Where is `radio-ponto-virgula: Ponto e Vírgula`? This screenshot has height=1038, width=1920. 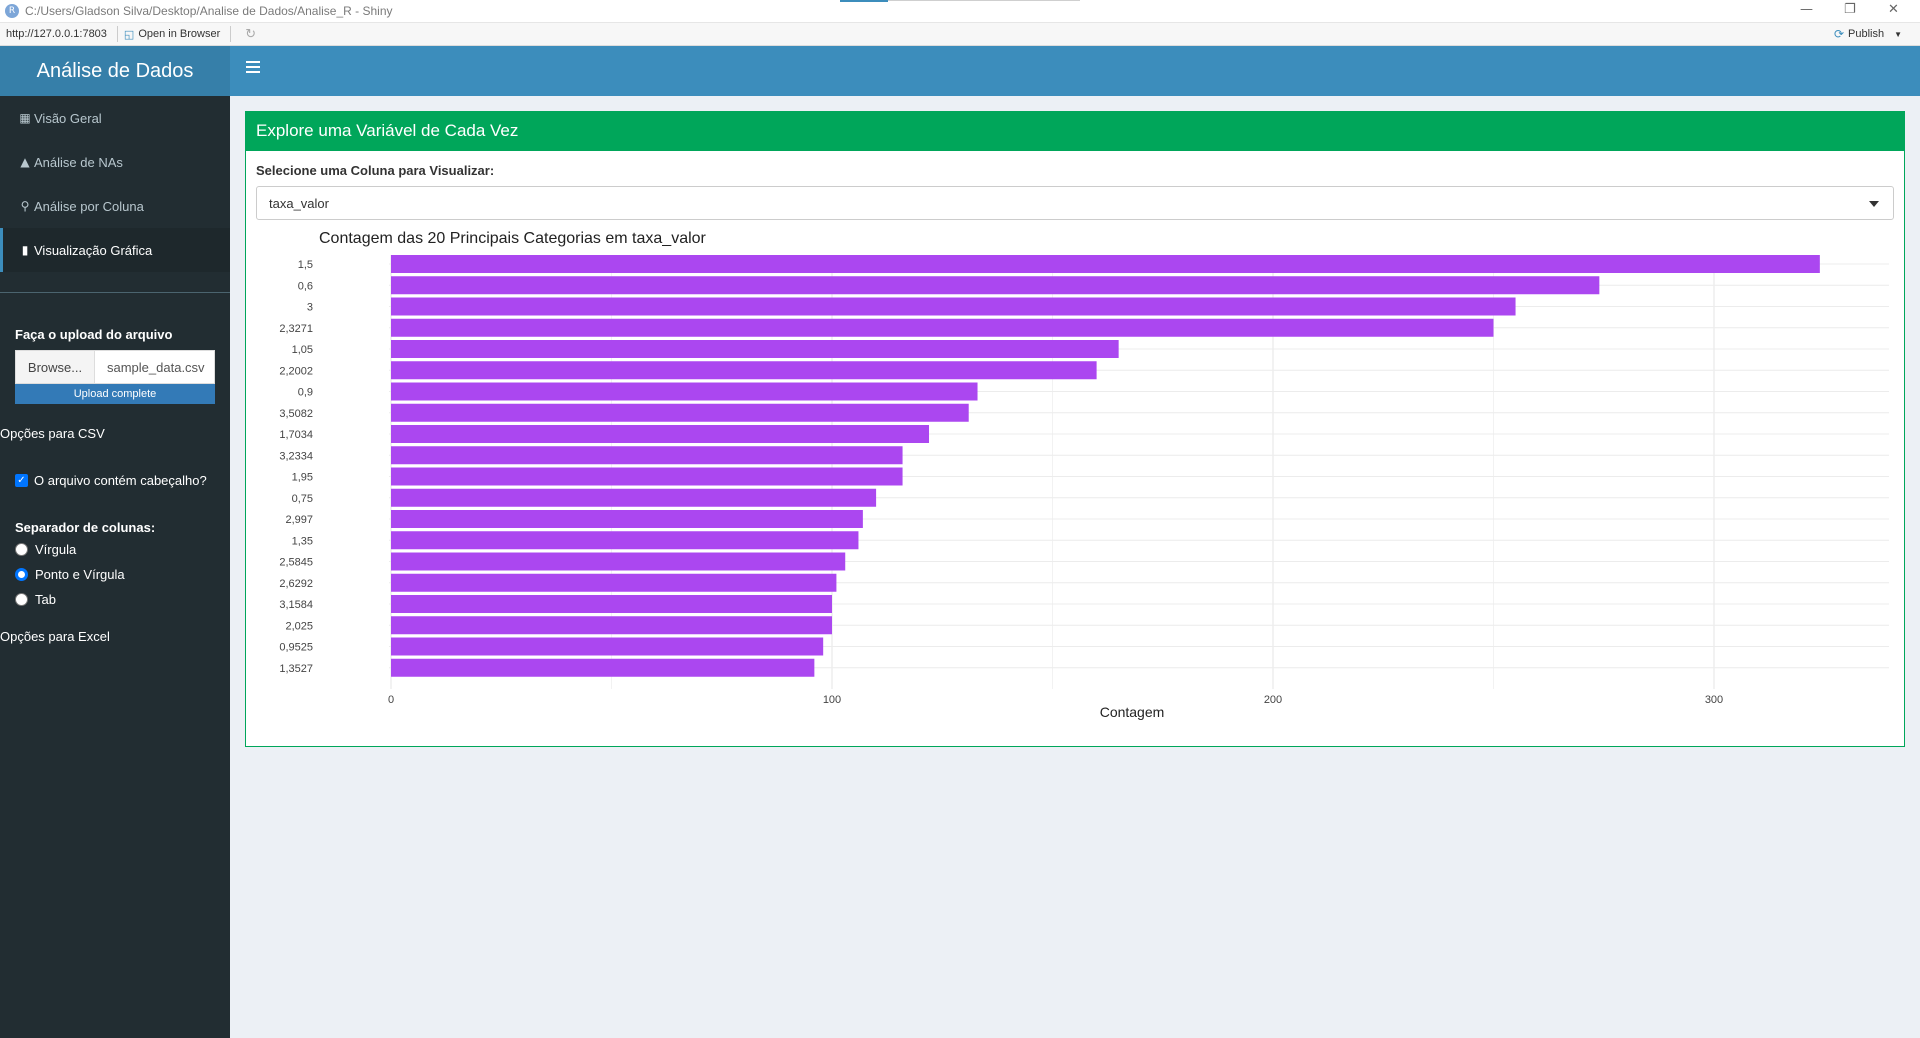 radio-ponto-virgula: Ponto e Vírgula is located at coordinates (115, 574).